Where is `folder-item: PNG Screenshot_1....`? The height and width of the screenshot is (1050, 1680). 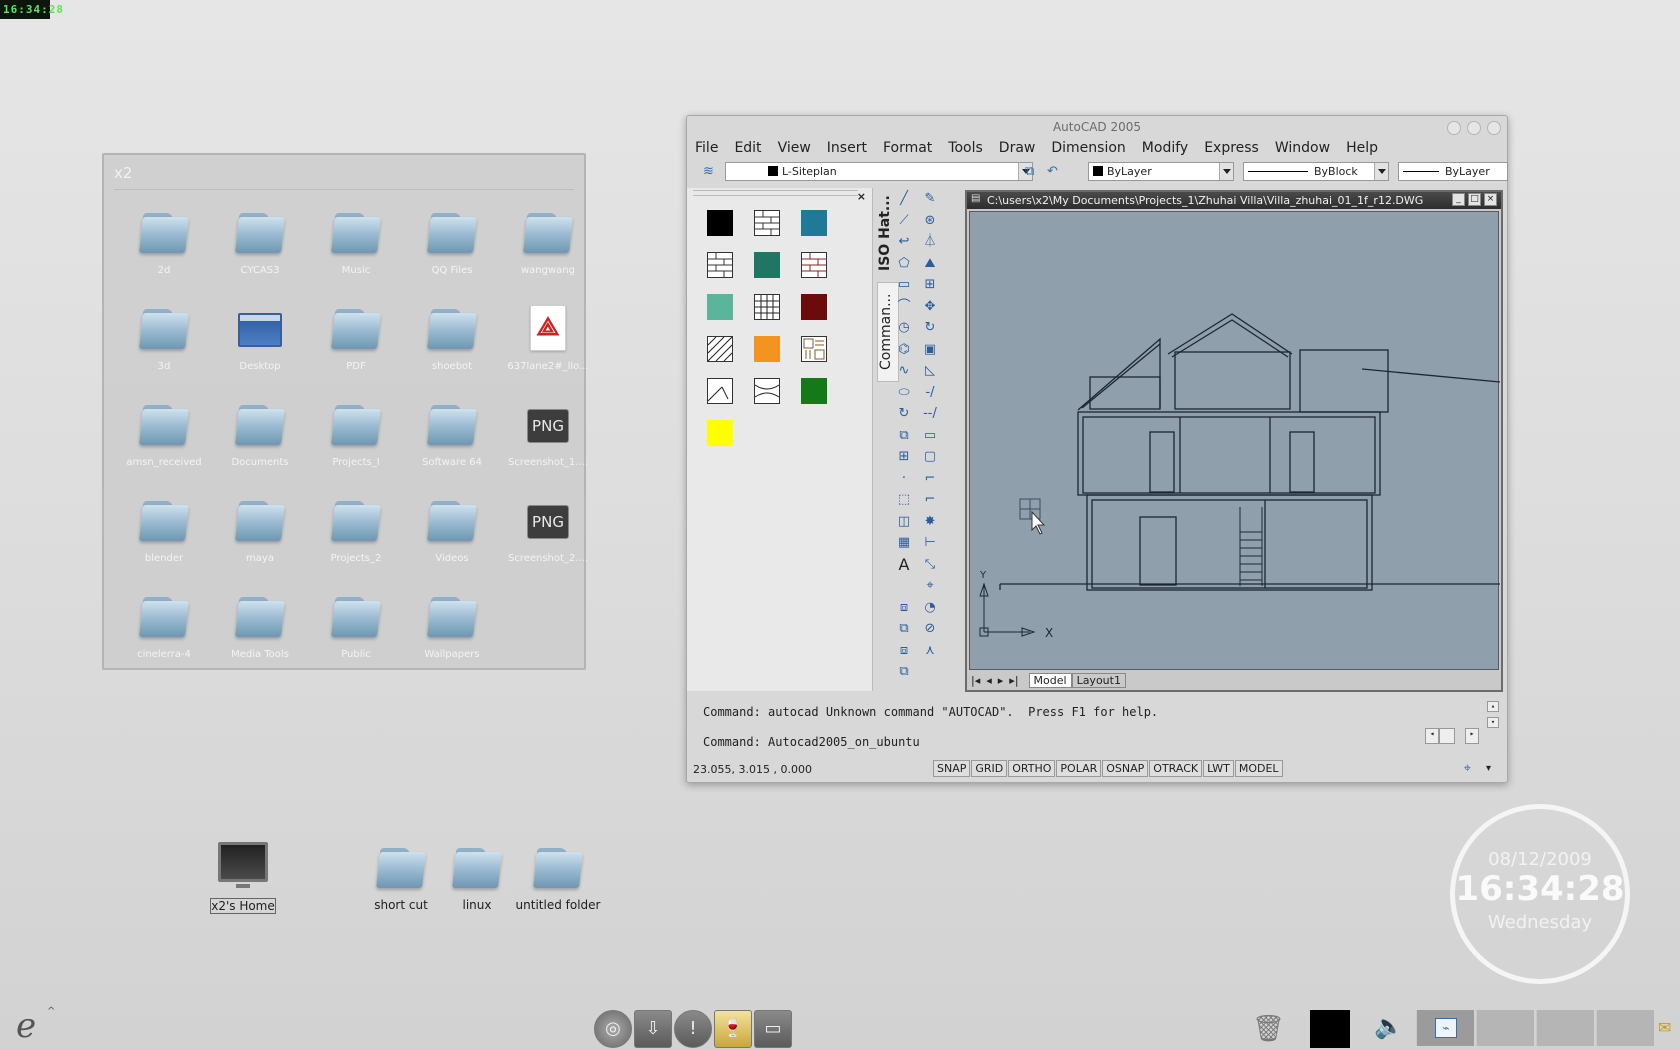
folder-item: PNG Screenshot_1.... is located at coordinates (548, 437).